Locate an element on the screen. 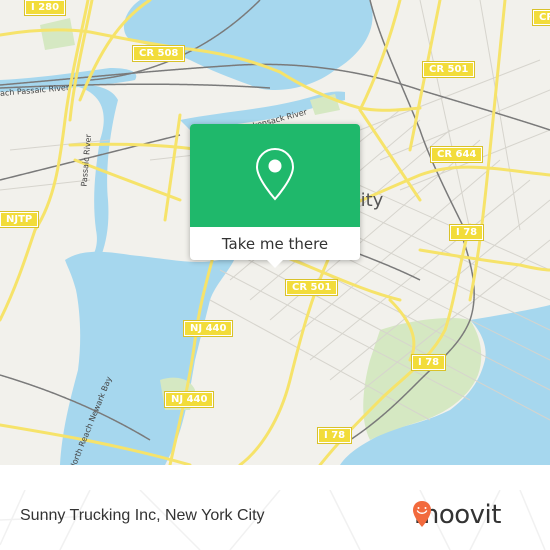 The image size is (550, 550). water-passaic-bend is located at coordinates (94, 177).